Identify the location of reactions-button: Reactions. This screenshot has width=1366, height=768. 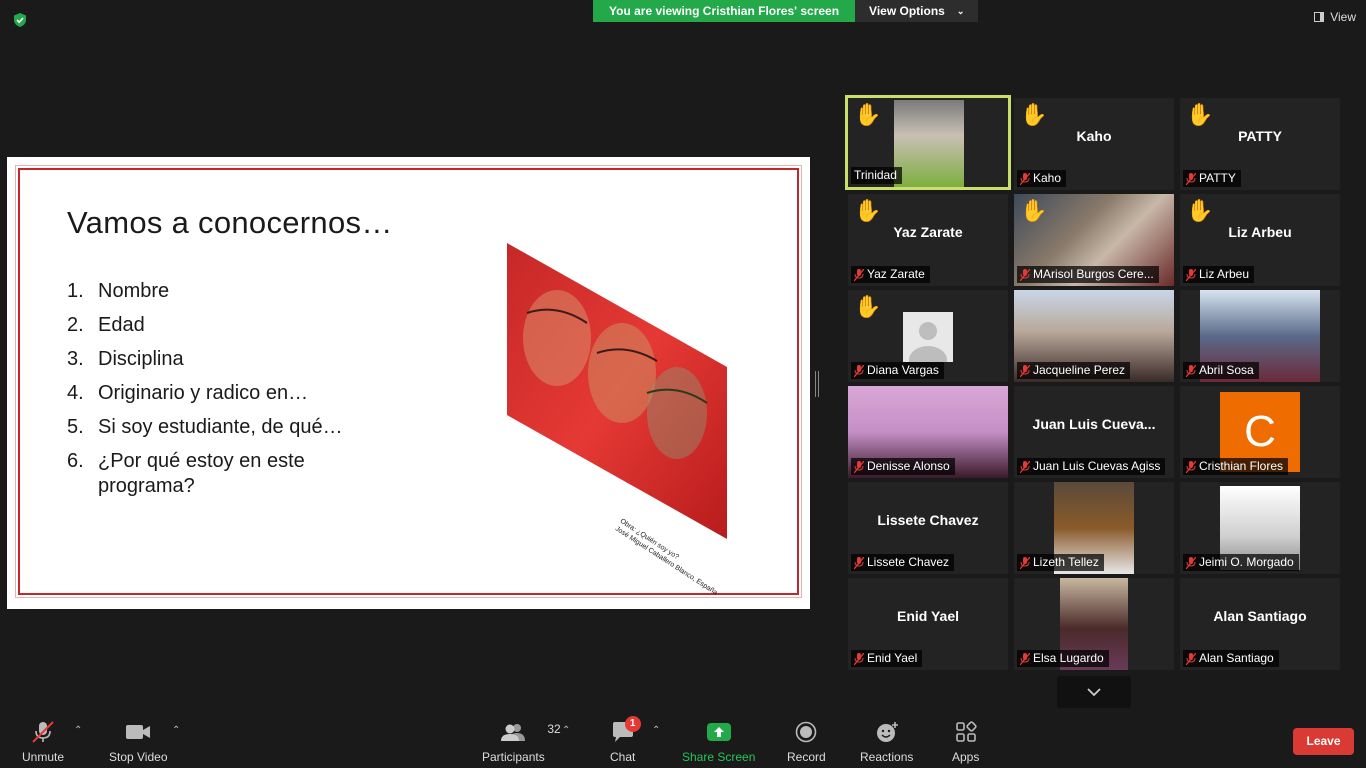
(886, 742).